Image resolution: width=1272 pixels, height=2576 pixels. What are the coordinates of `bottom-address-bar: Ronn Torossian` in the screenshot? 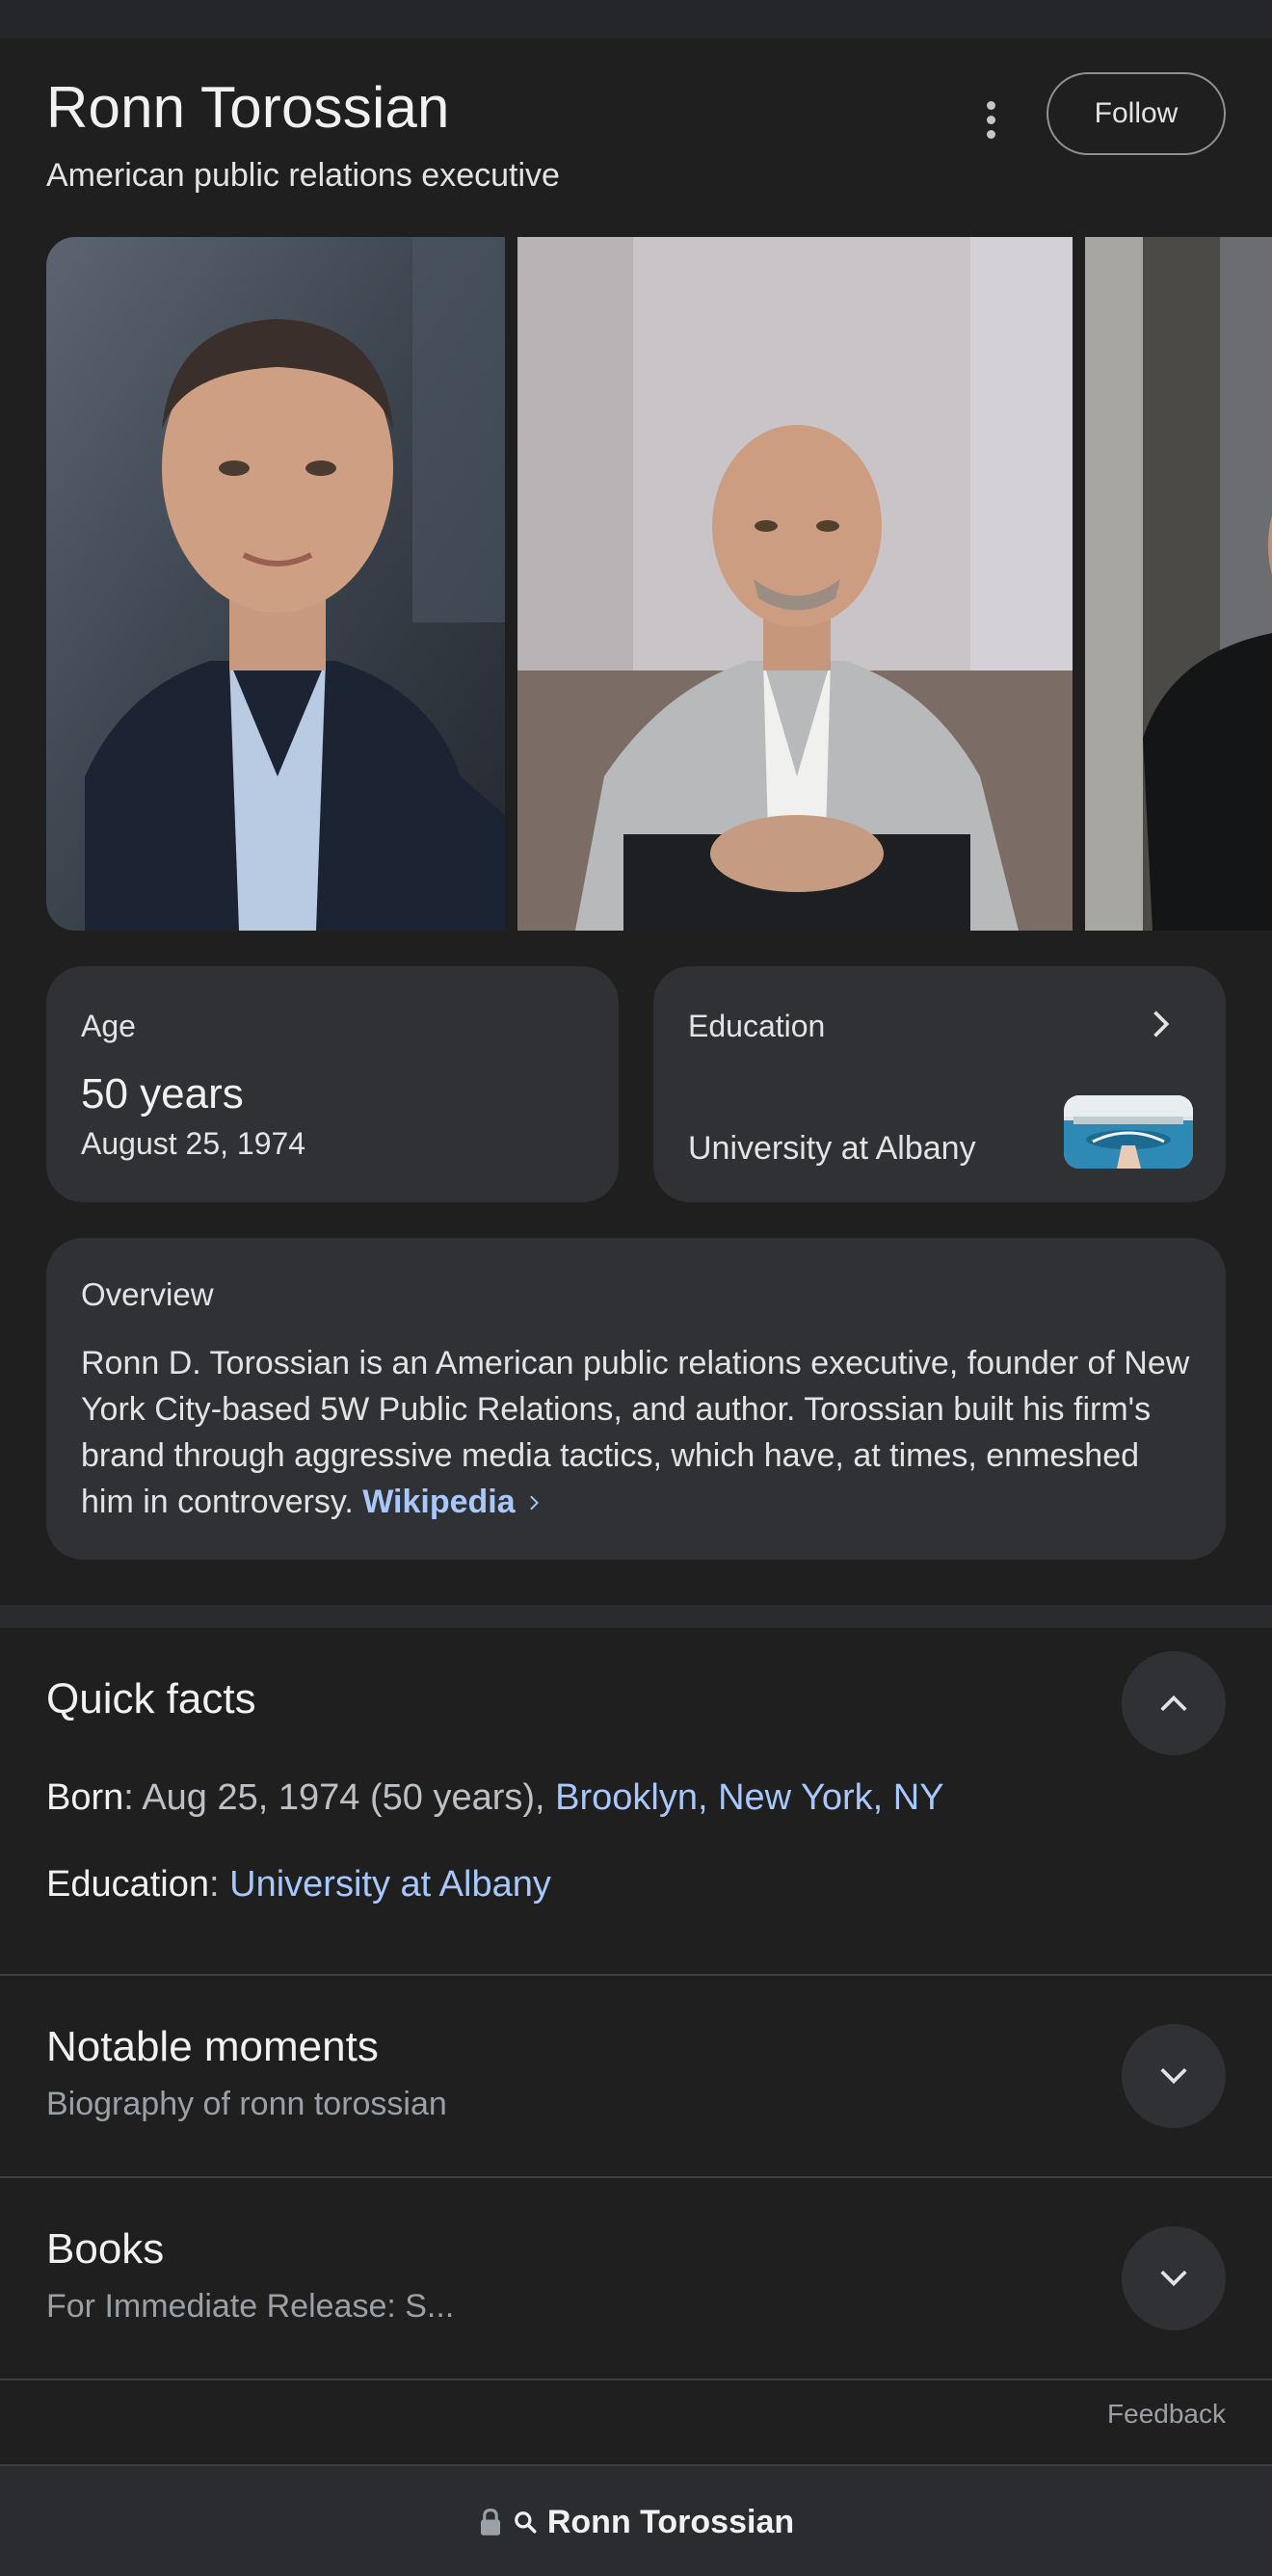 It's located at (636, 2520).